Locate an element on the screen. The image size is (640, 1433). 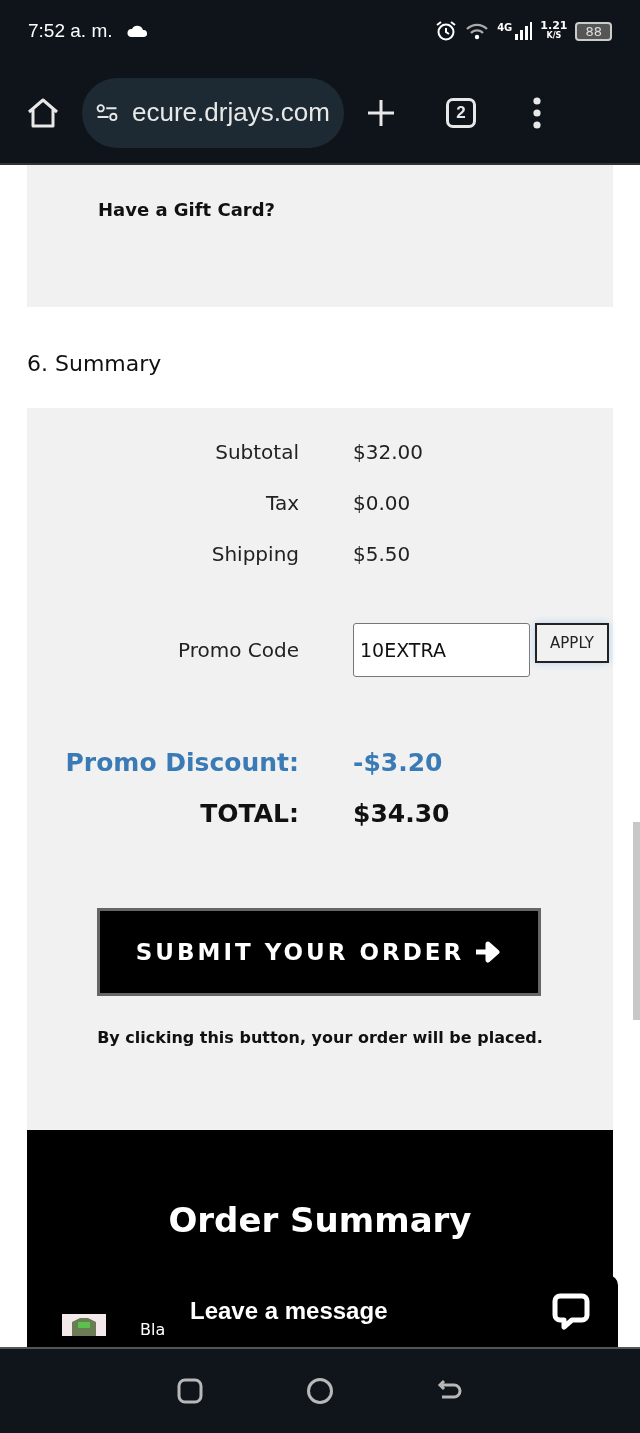
promo-code-label: Promo Code is located at coordinates (238, 650).